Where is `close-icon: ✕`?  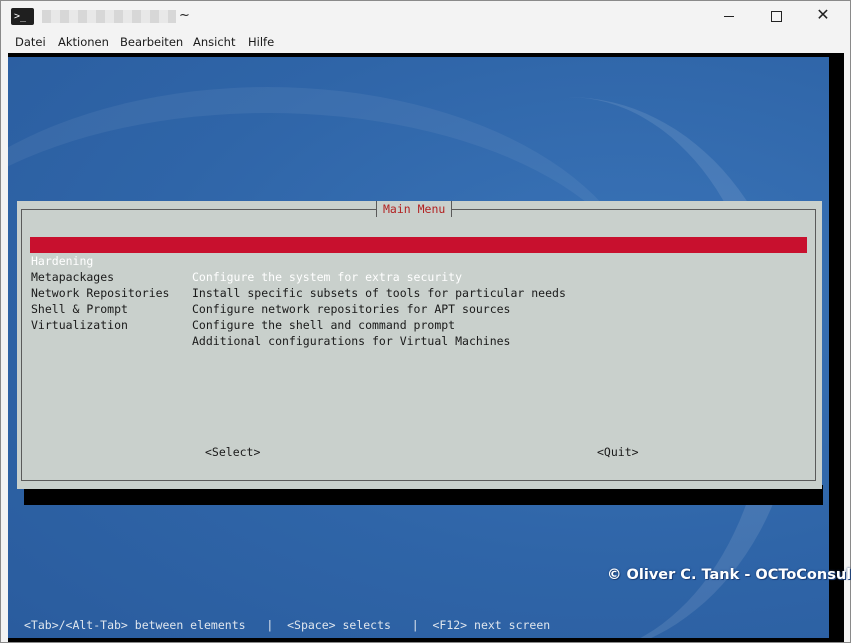 close-icon: ✕ is located at coordinates (823, 14).